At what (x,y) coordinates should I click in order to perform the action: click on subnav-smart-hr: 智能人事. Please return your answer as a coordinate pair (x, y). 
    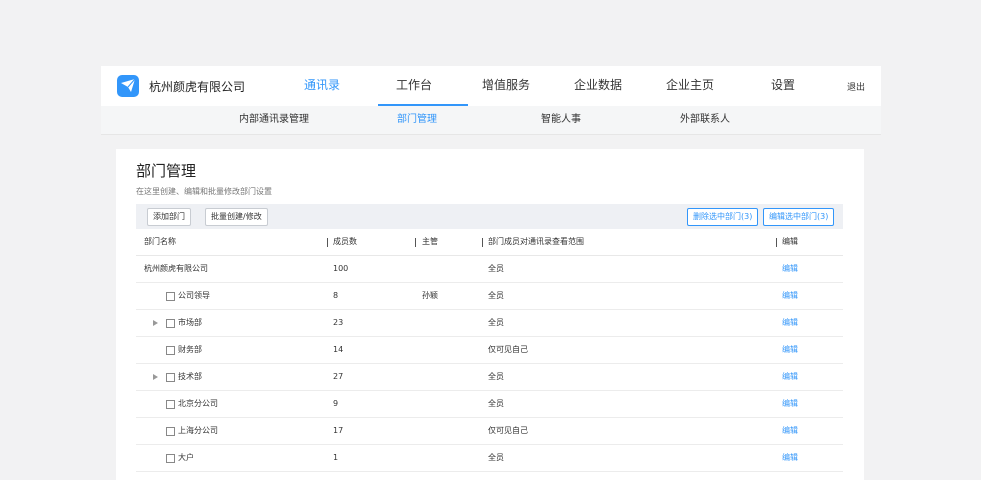
    Looking at the image, I should click on (561, 120).